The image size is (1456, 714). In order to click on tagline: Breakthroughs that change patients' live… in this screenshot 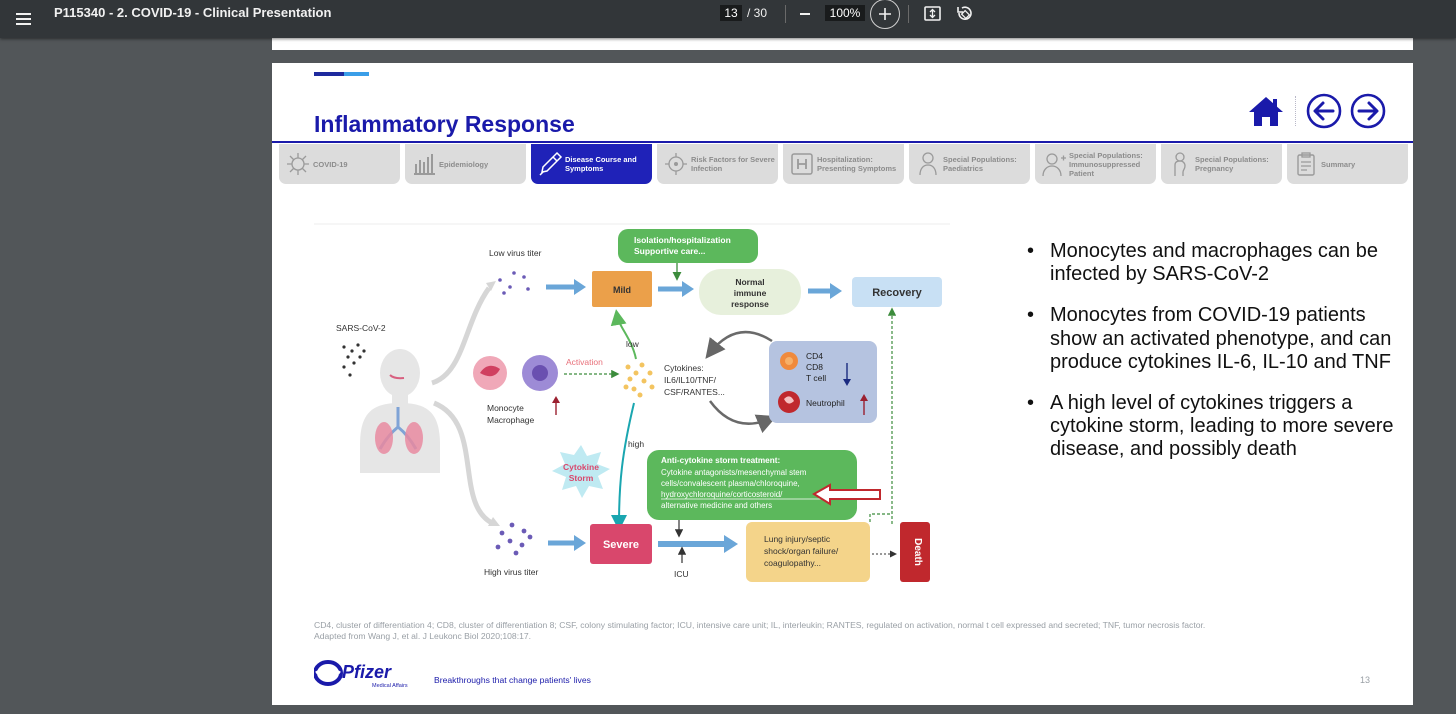, I will do `click(512, 680)`.